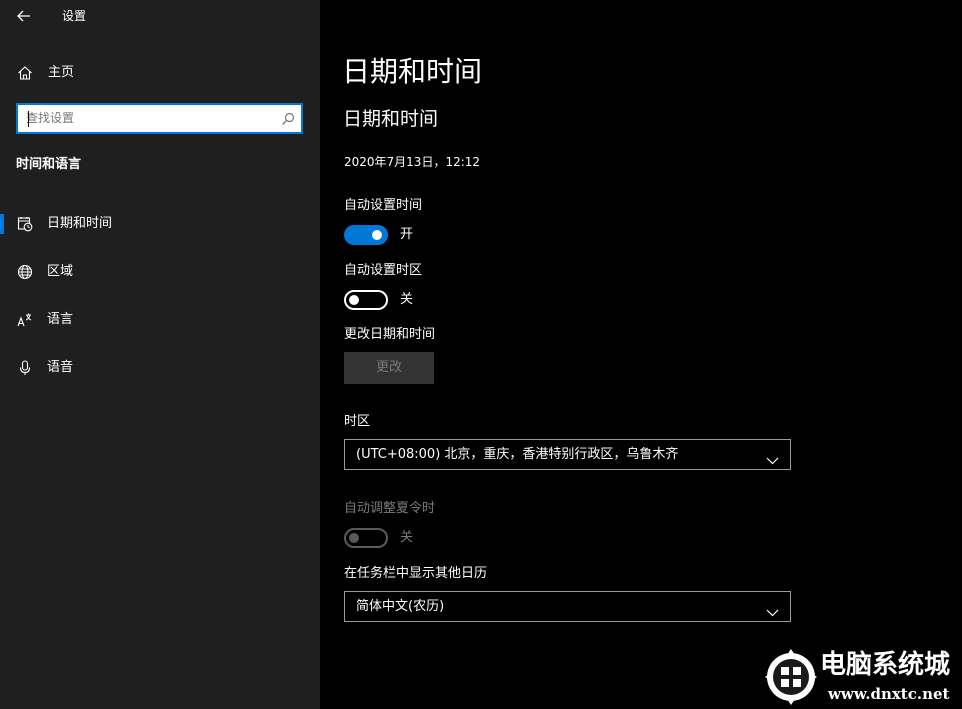  I want to click on timezone-value: (UTC+08:00) 北京，重庆，香港特别行政区，乌鲁木齐, so click(517, 454).